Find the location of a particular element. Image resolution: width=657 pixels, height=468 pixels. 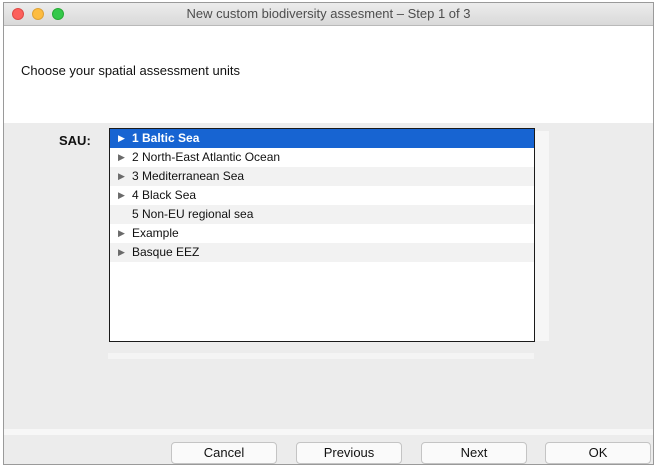

step-prompt: Choose your spatial assessment units is located at coordinates (130, 70).